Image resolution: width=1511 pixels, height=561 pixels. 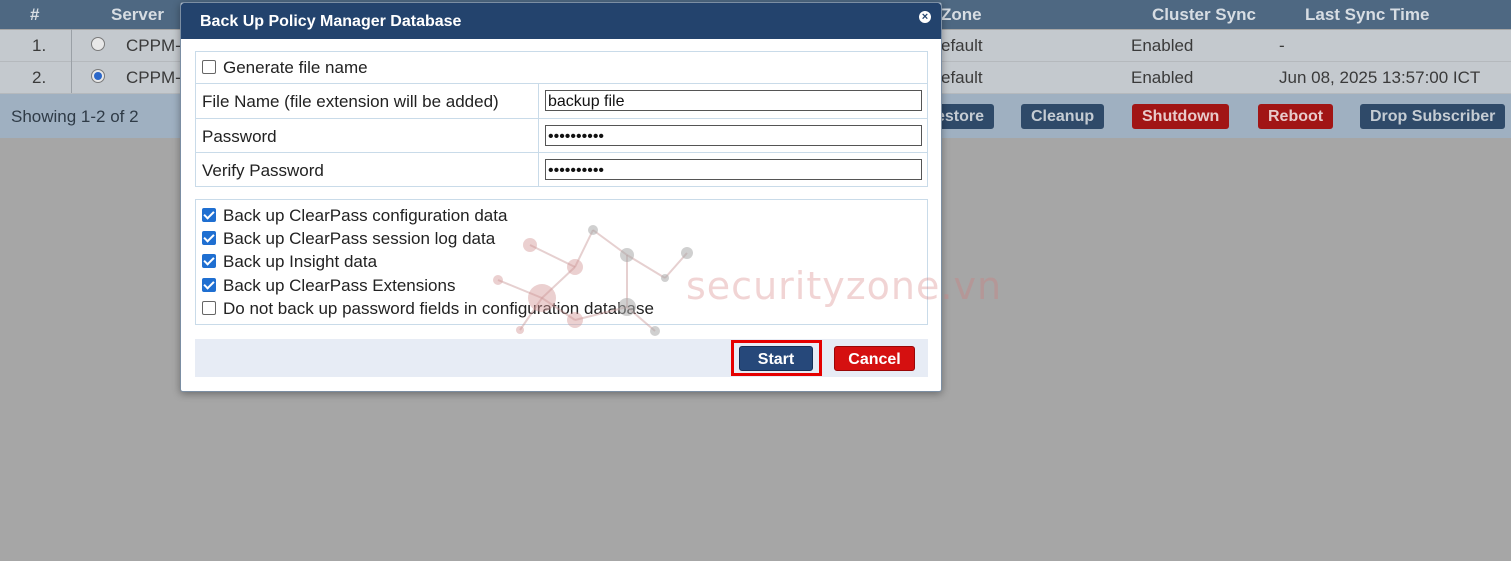 What do you see at coordinates (239, 136) in the screenshot?
I see `password-label: Password` at bounding box center [239, 136].